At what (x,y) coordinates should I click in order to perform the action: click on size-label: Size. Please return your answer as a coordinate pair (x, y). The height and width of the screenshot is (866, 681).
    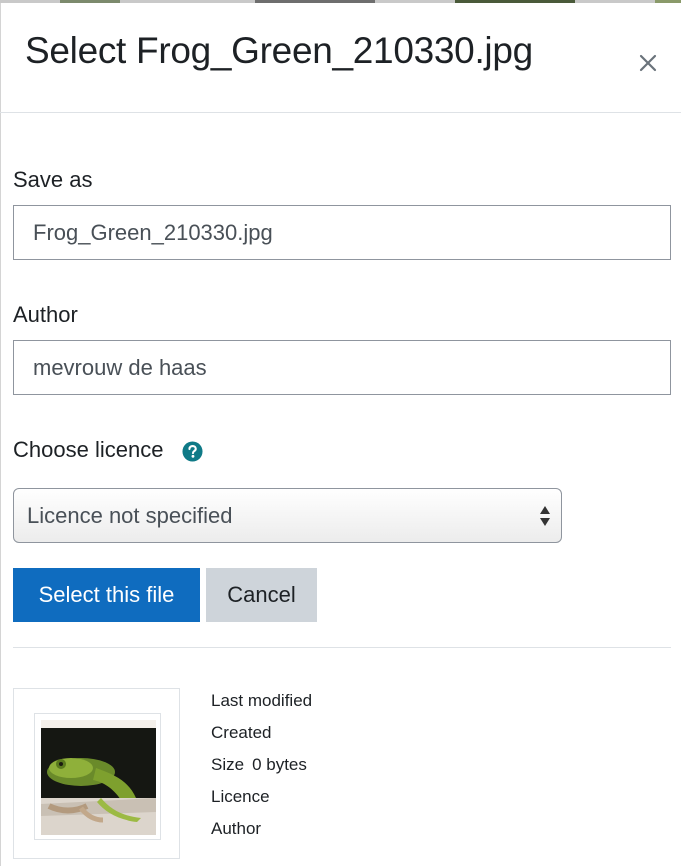
    Looking at the image, I should click on (228, 764).